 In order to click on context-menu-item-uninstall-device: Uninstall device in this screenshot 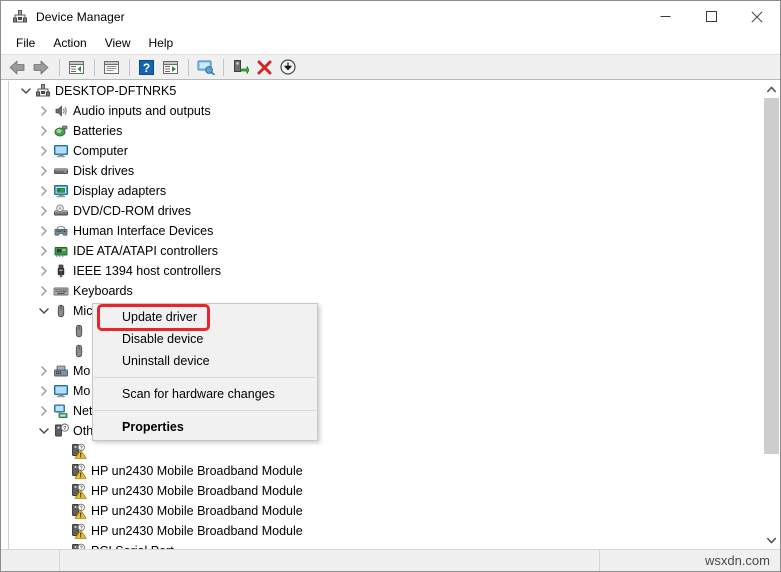, I will do `click(205, 361)`.